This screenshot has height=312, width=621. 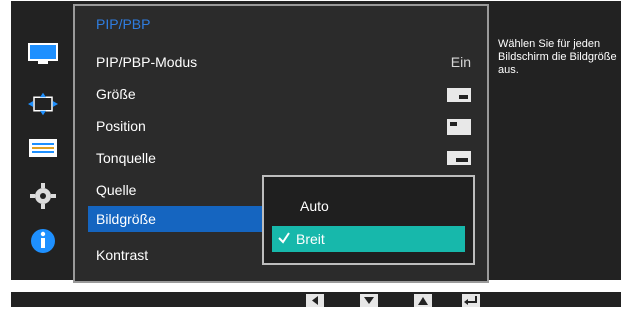 I want to click on up-arrow-icon, so click(x=423, y=300).